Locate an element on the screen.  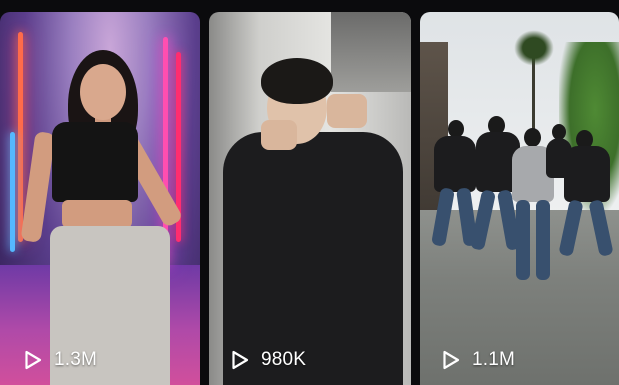
palm-tree is located at coordinates (534, 48).